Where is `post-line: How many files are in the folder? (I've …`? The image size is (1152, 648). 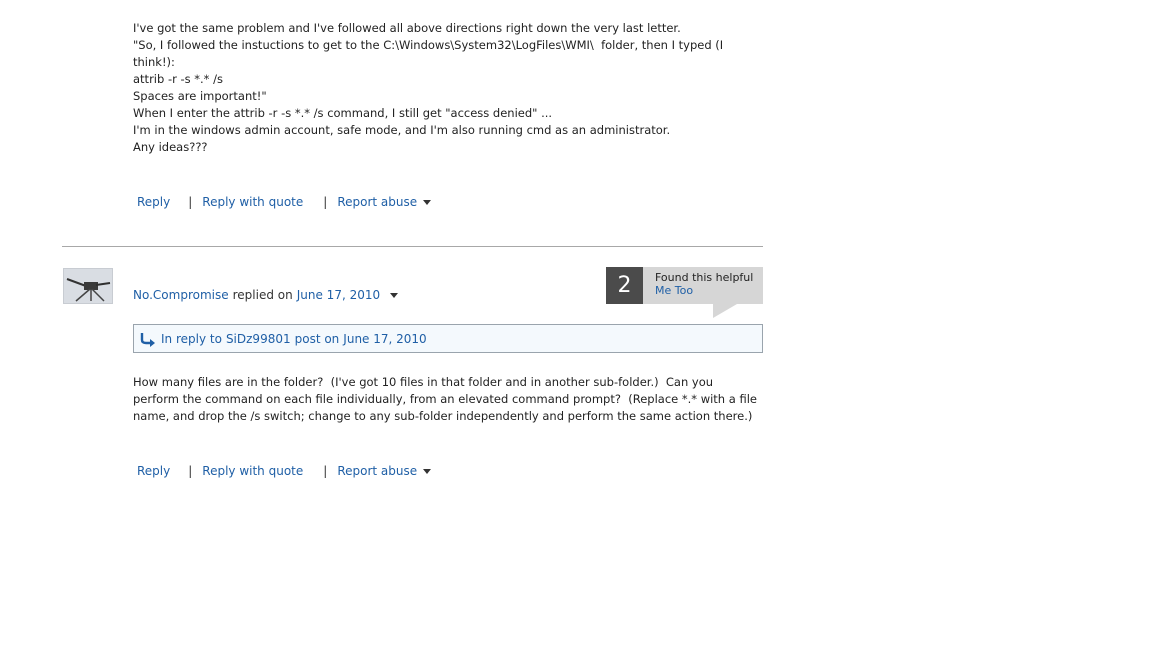 post-line: How many files are in the folder? (I've … is located at coordinates (423, 382).